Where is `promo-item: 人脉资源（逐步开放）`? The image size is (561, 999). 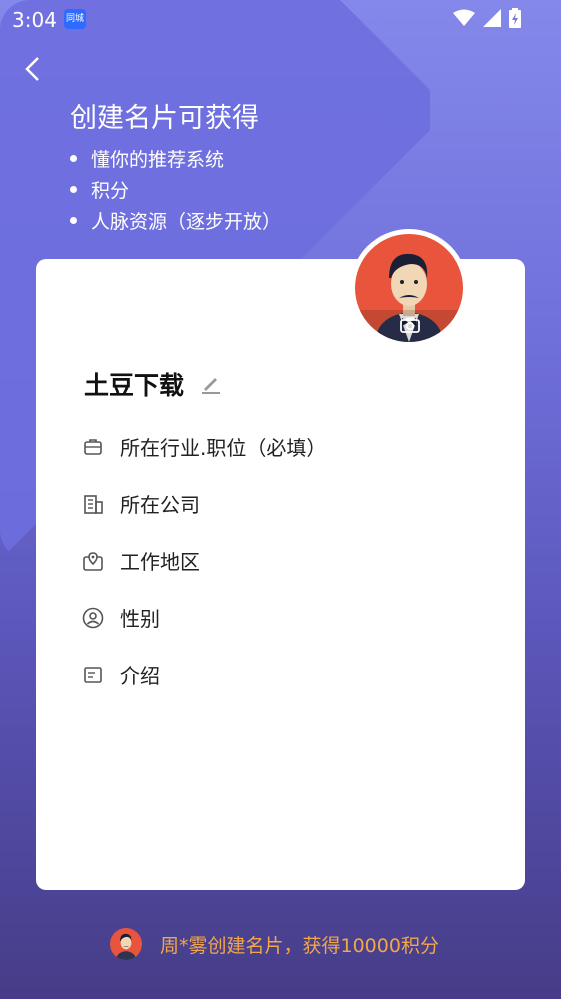 promo-item: 人脉资源（逐步开放） is located at coordinates (175, 220).